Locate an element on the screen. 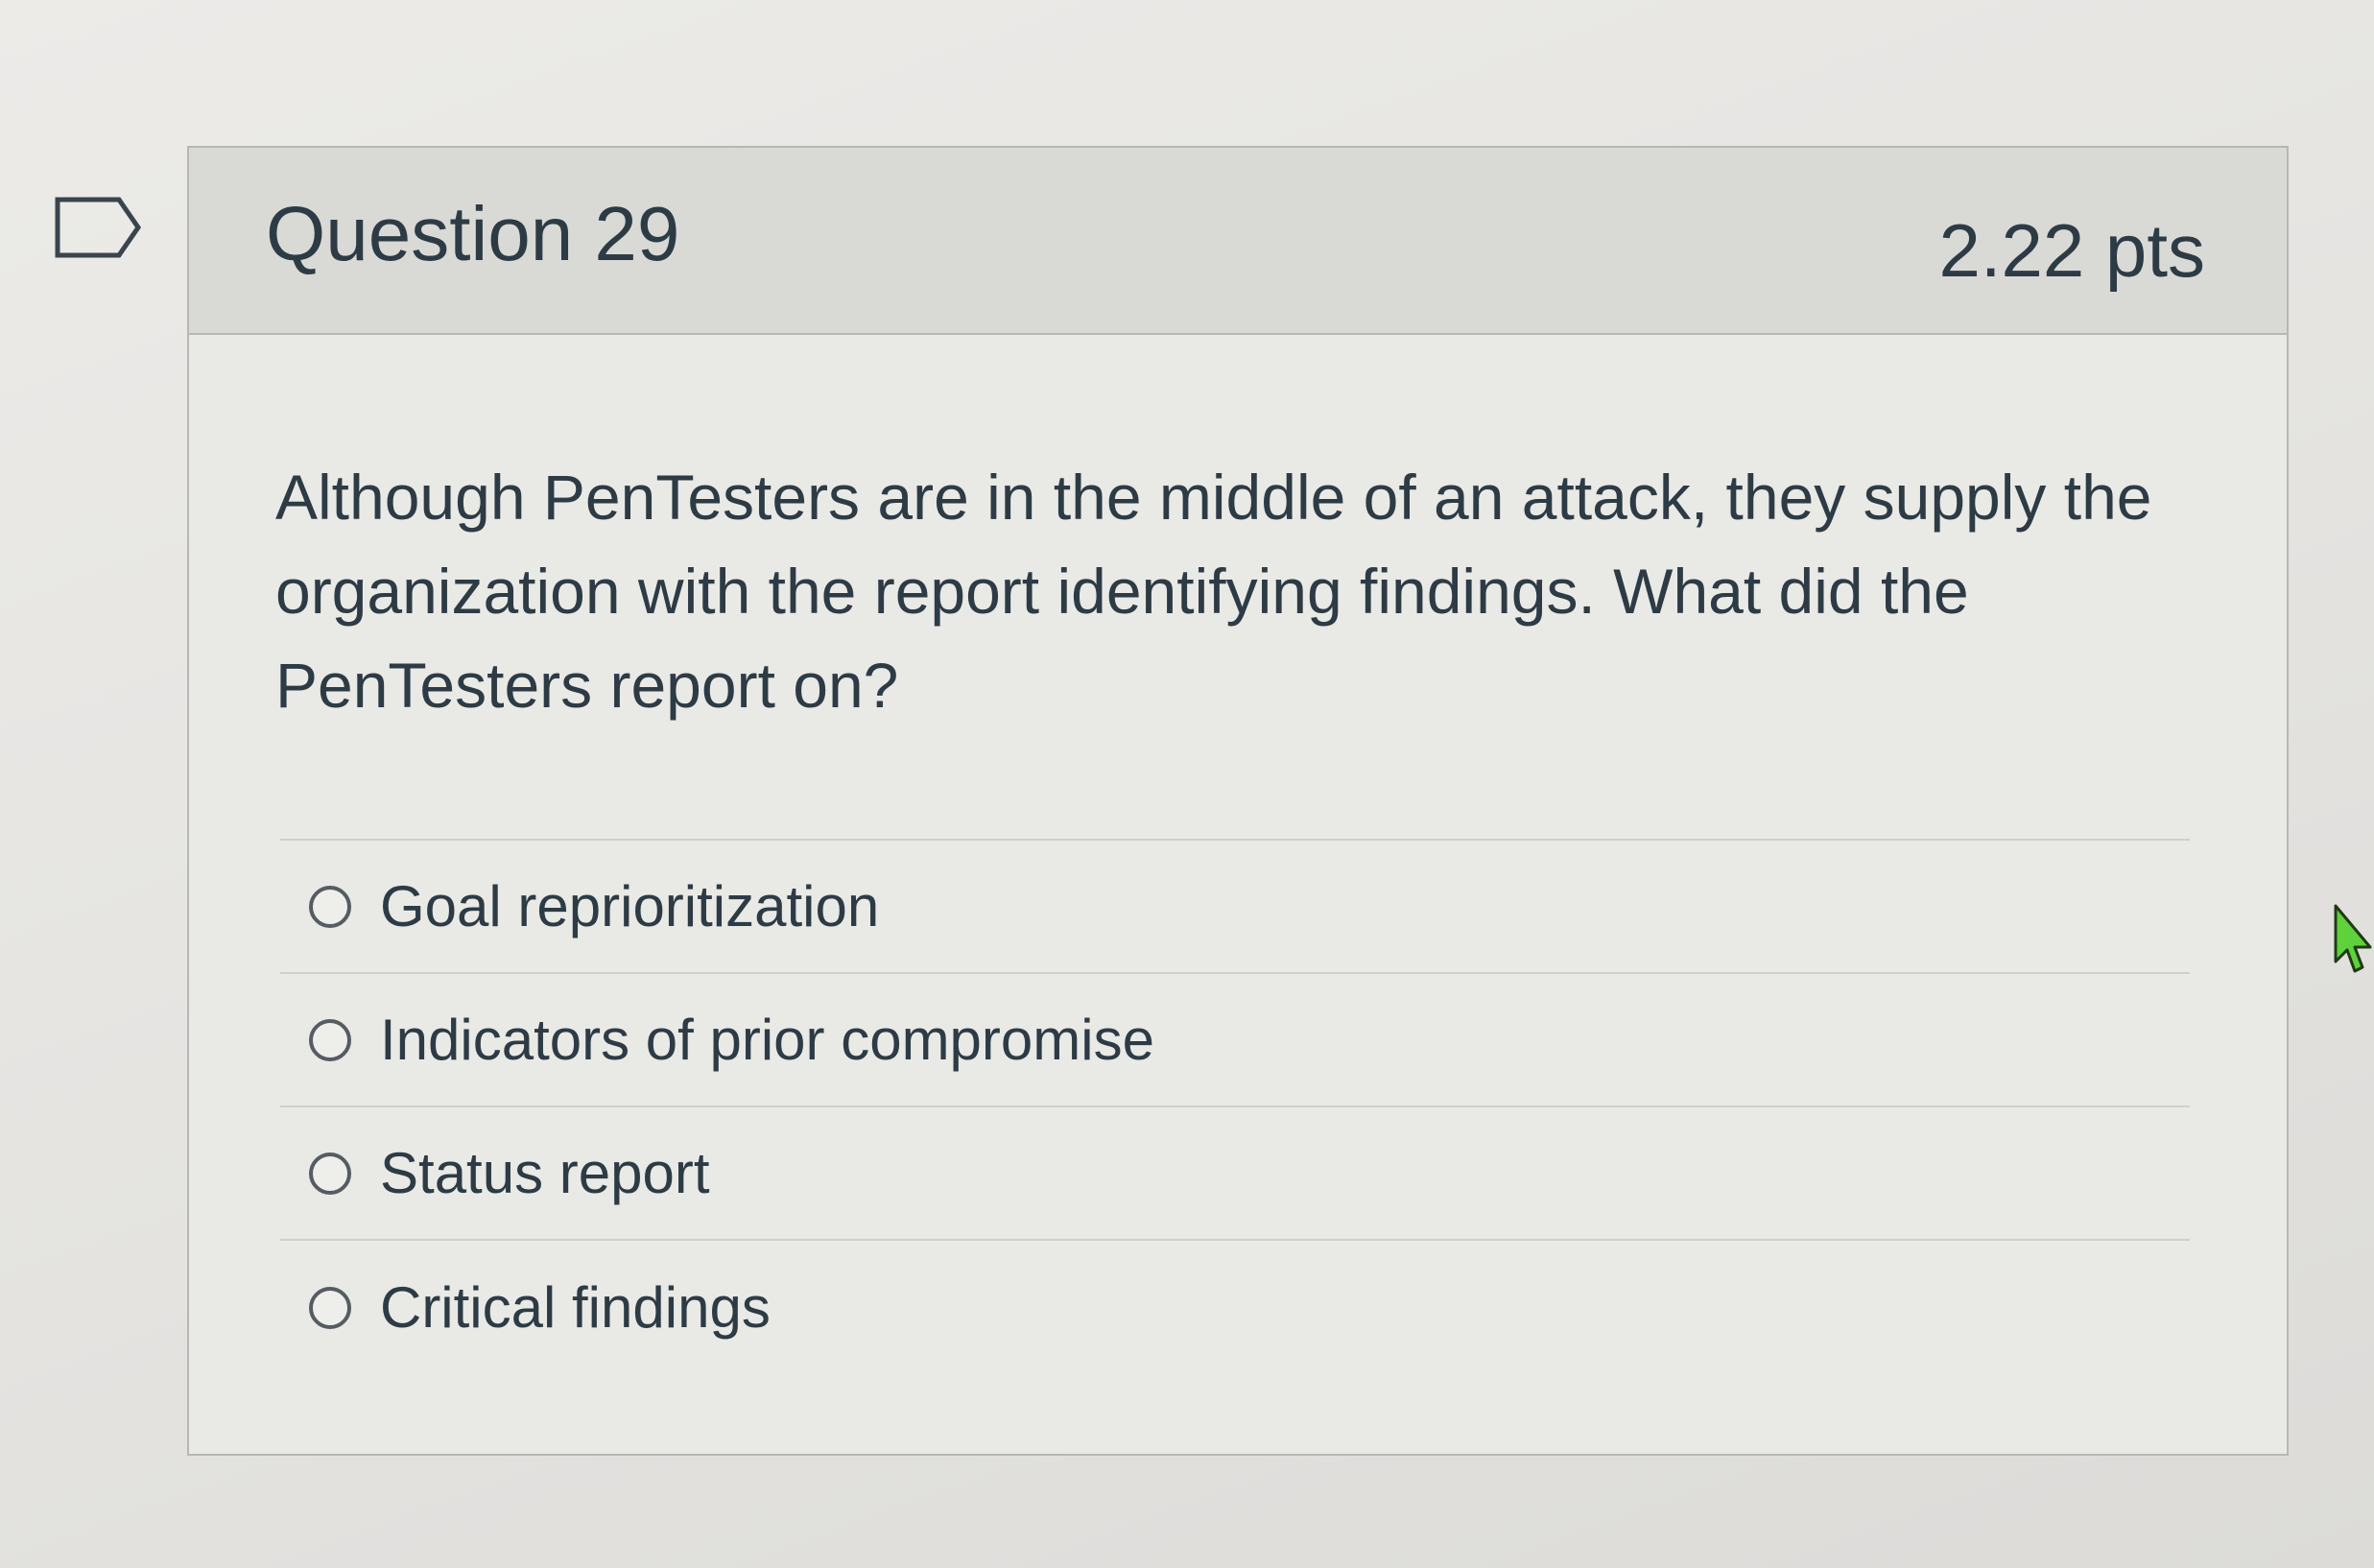  answer-label: Goal reprioritization is located at coordinates (630, 906).